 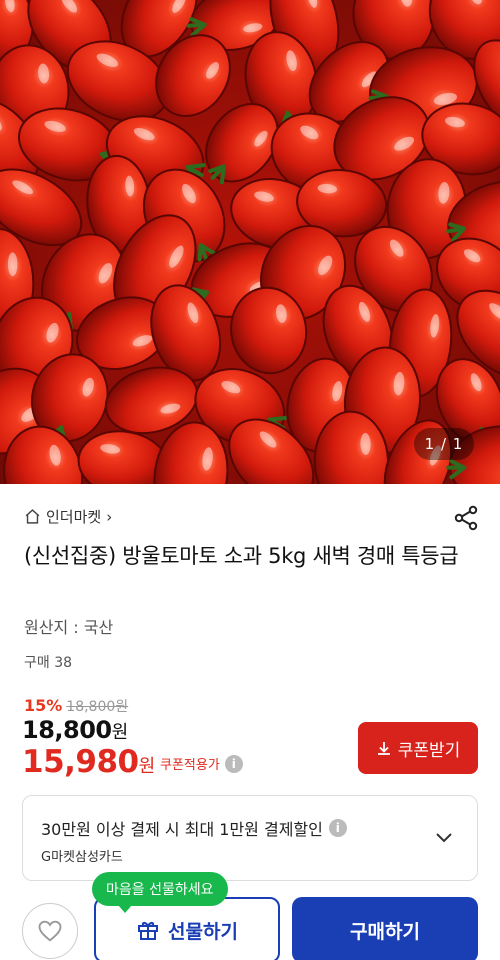 I want to click on gift-icon, so click(x=148, y=930).